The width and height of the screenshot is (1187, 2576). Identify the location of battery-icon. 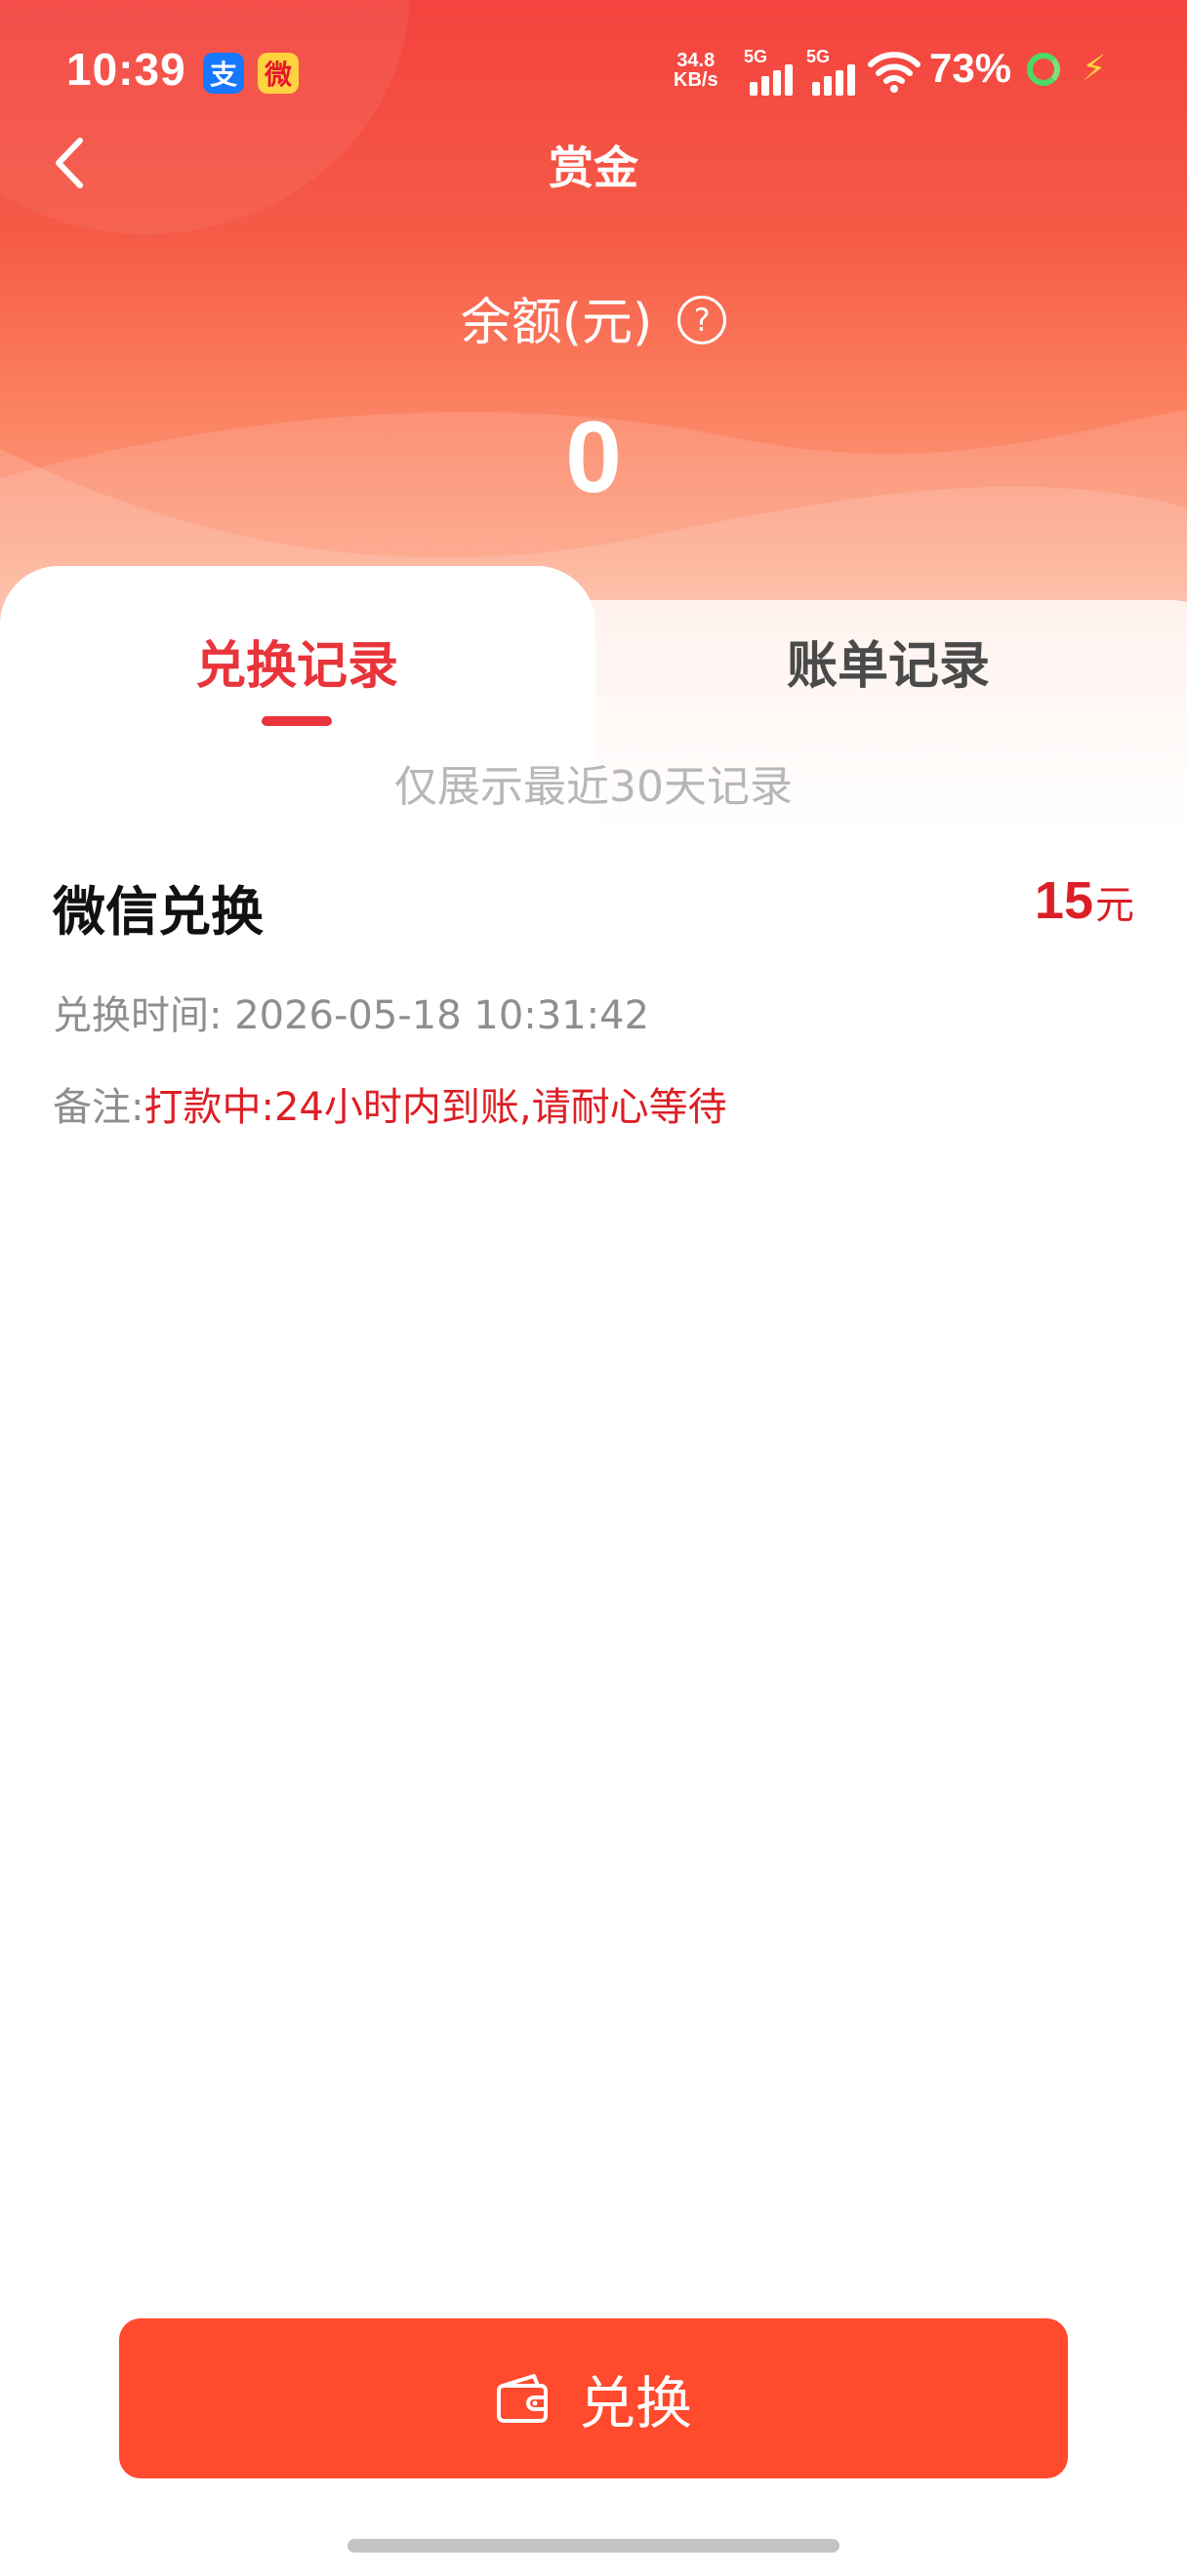
(1043, 69).